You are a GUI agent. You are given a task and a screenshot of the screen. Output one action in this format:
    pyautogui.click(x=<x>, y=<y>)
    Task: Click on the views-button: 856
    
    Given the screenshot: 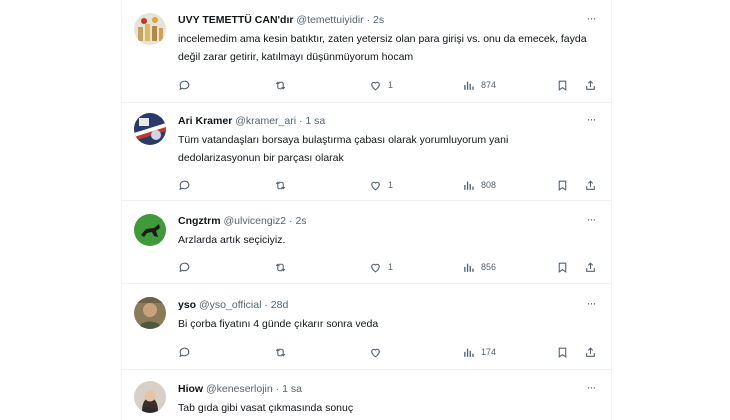 What is the action you would take?
    pyautogui.click(x=479, y=267)
    